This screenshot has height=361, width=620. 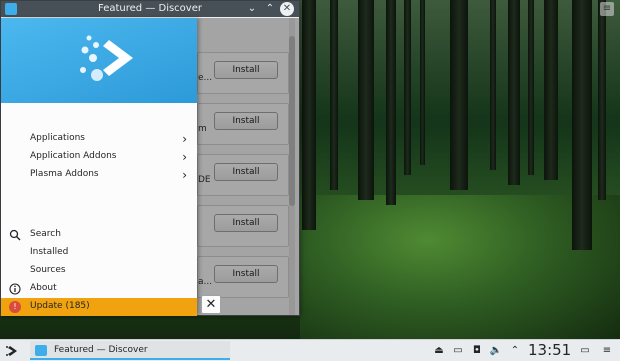 What do you see at coordinates (48, 270) in the screenshot?
I see `drawer-item-label: Sources` at bounding box center [48, 270].